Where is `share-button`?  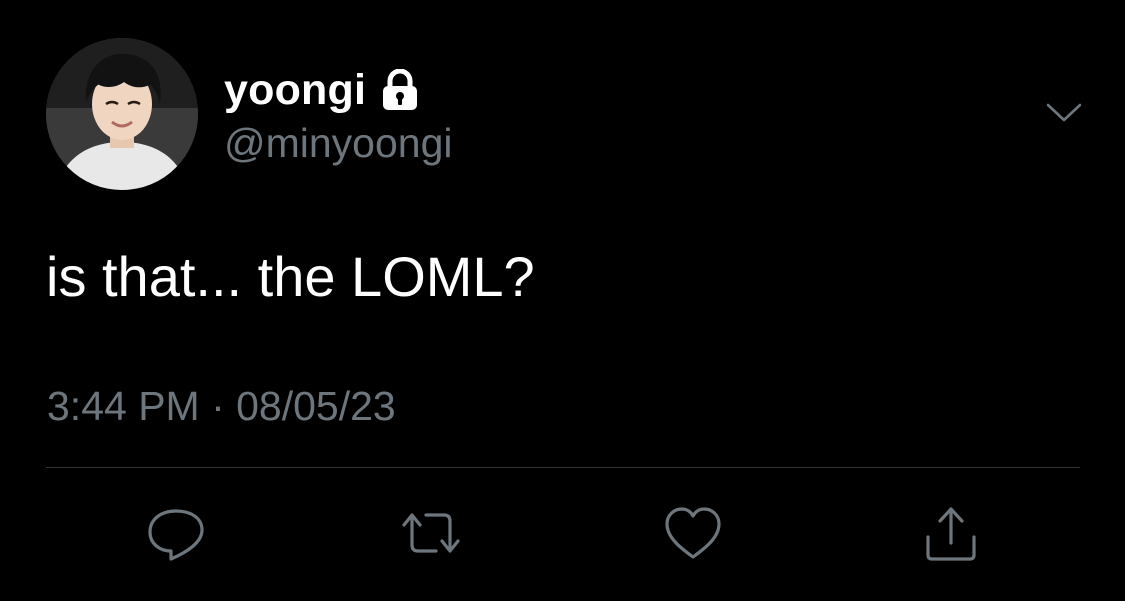
share-button is located at coordinates (951, 534).